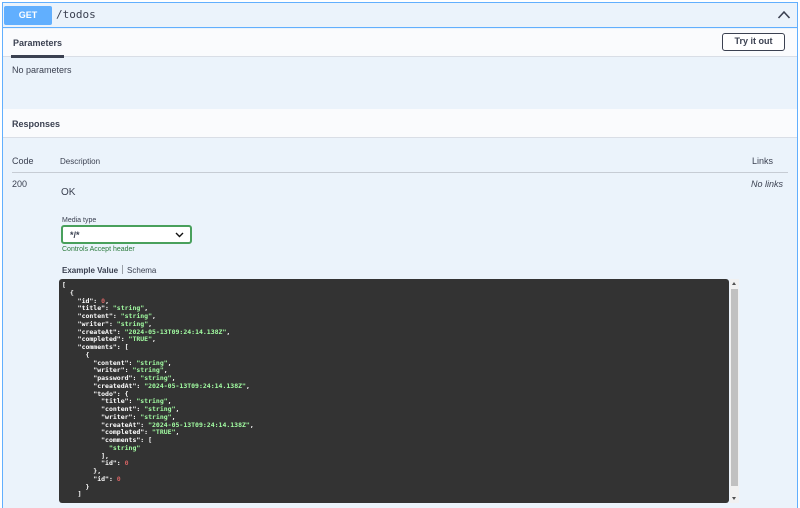  I want to click on operation-path: /todos, so click(76, 14).